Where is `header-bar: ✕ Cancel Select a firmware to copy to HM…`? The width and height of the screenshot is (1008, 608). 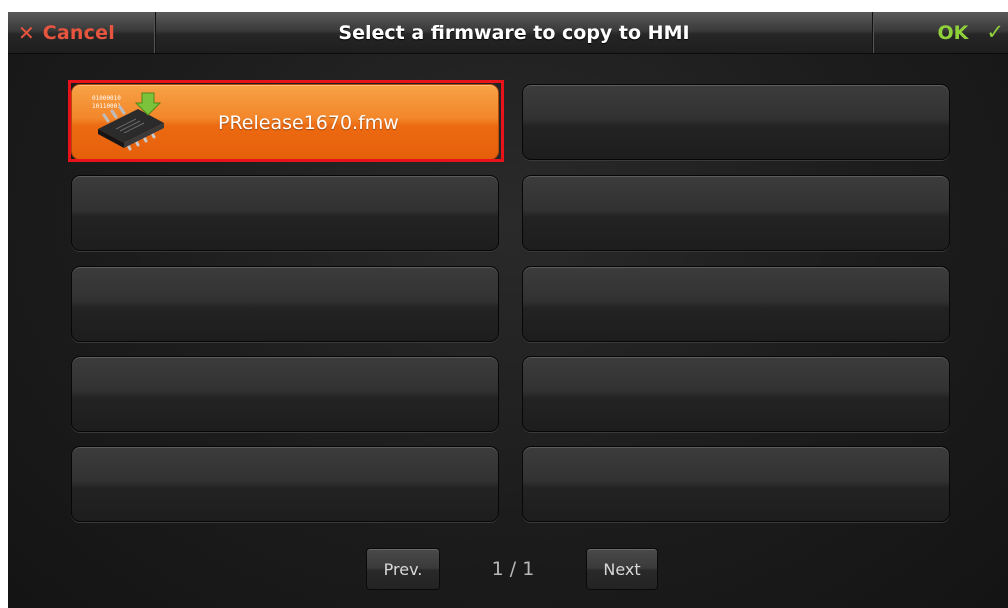
header-bar: ✕ Cancel Select a firmware to copy to HM… is located at coordinates (508, 33).